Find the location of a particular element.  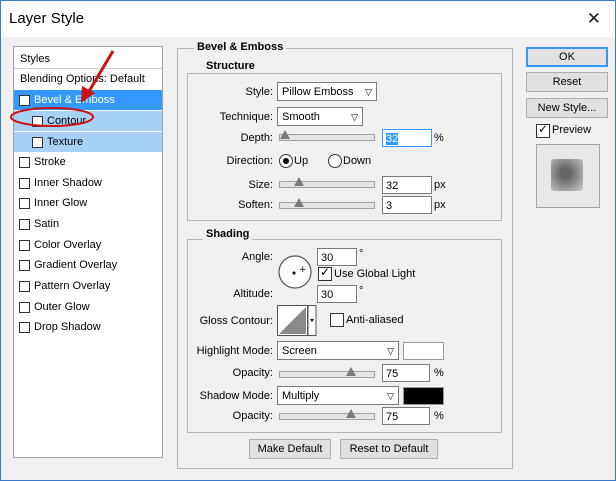

angle-input: 30 is located at coordinates (337, 257).